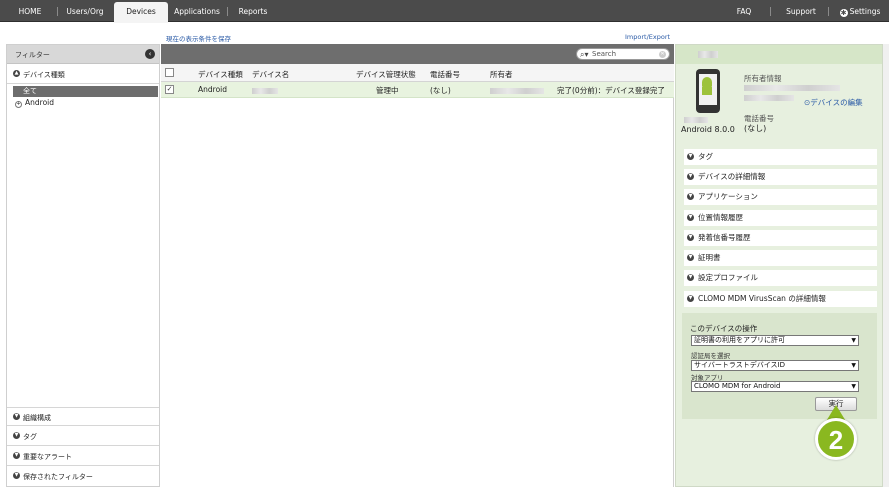 This screenshot has width=889, height=500. Describe the element at coordinates (780, 218) in the screenshot. I see `detail-section-location: ▼ 位置情報履歴` at that location.